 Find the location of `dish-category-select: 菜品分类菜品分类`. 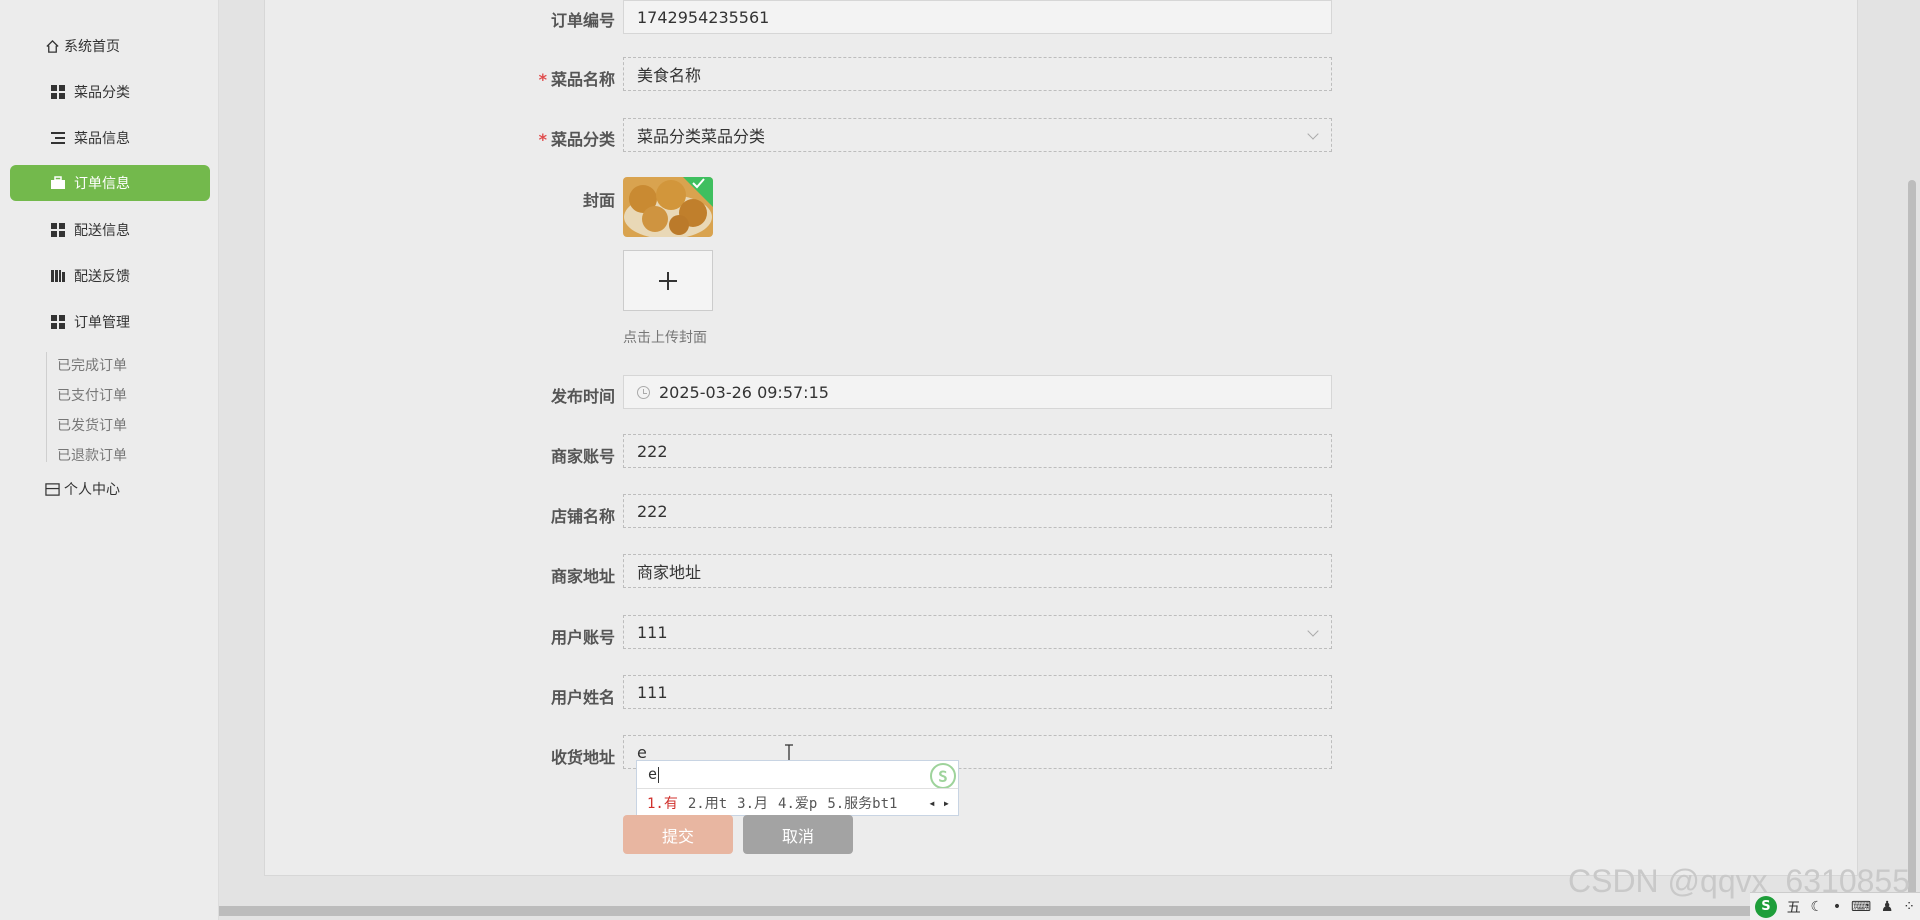

dish-category-select: 菜品分类菜品分类 is located at coordinates (977, 135).